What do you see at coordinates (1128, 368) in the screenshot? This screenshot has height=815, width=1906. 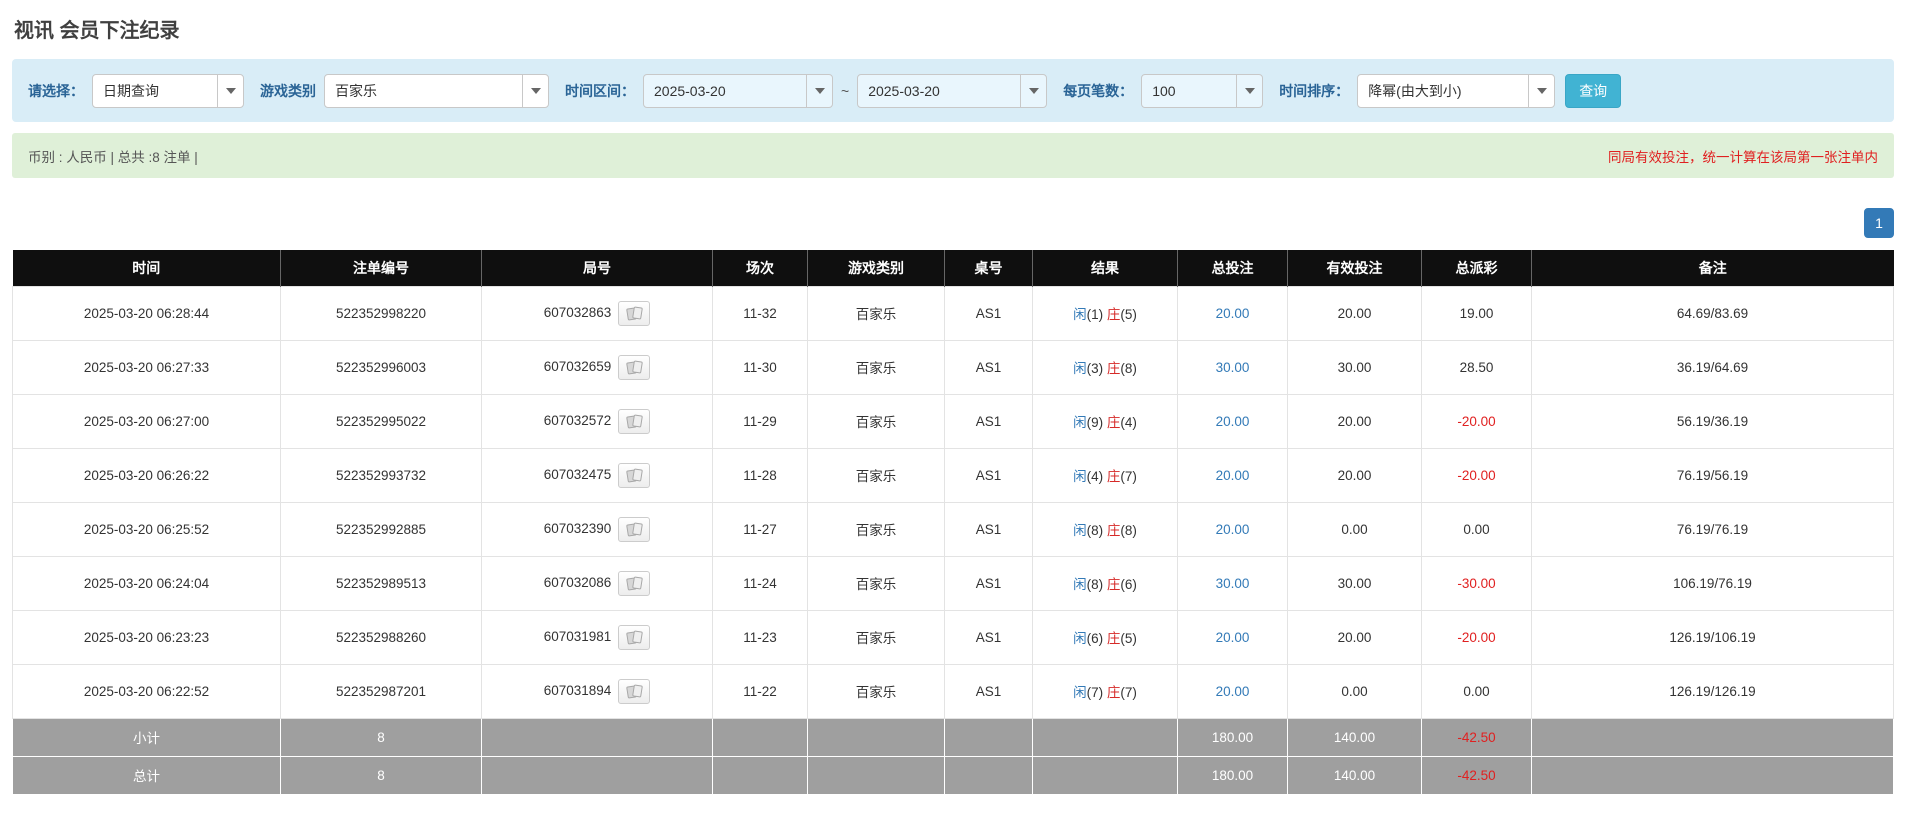 I see `result-banker-value: (8)` at bounding box center [1128, 368].